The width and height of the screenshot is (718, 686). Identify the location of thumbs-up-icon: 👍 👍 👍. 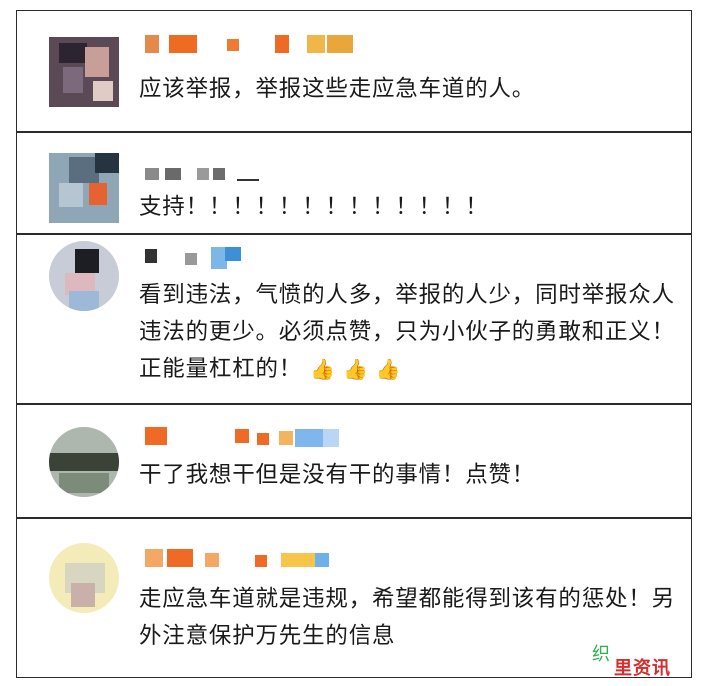
(356, 369).